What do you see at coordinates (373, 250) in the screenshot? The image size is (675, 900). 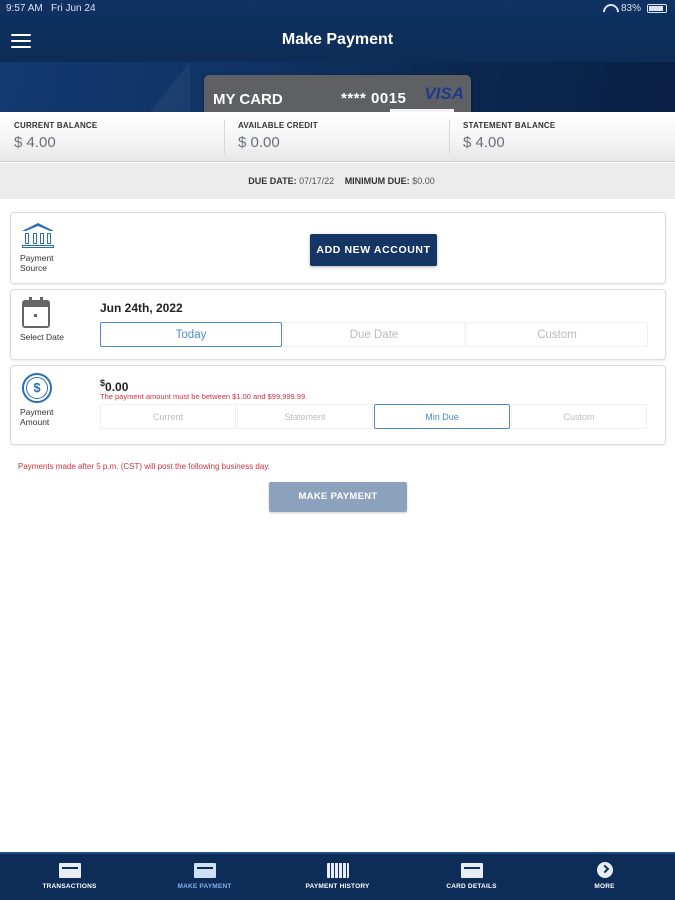 I see `add-new-account-button: ADD NEW ACCOUNT` at bounding box center [373, 250].